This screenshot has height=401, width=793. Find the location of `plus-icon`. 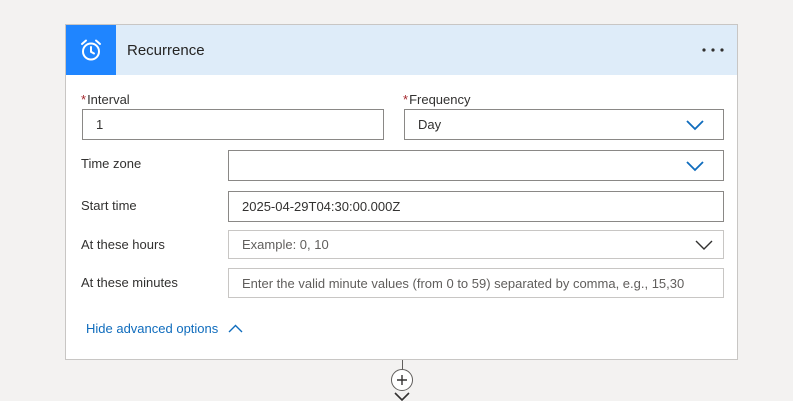

plus-icon is located at coordinates (402, 380).